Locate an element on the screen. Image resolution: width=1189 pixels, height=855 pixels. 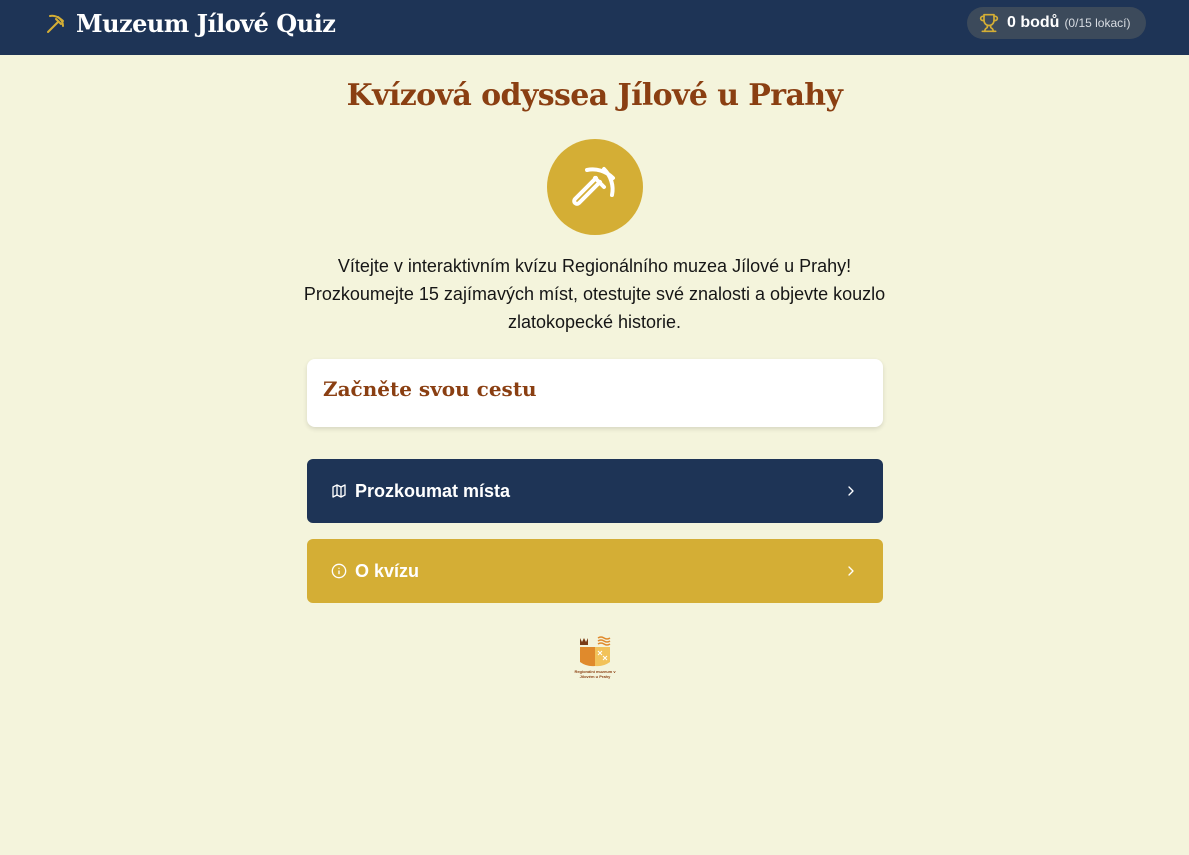
score-points: 0 bodů is located at coordinates (1033, 22).